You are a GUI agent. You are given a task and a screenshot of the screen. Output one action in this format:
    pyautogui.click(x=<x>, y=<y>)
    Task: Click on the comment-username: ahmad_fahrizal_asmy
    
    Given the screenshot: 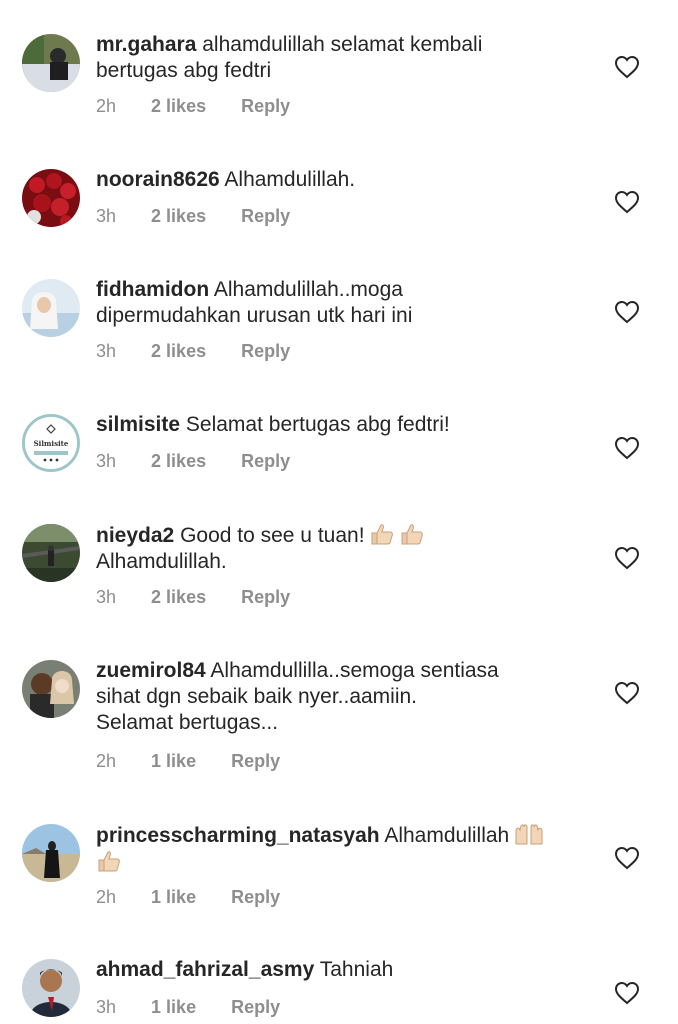 What is the action you would take?
    pyautogui.click(x=205, y=969)
    